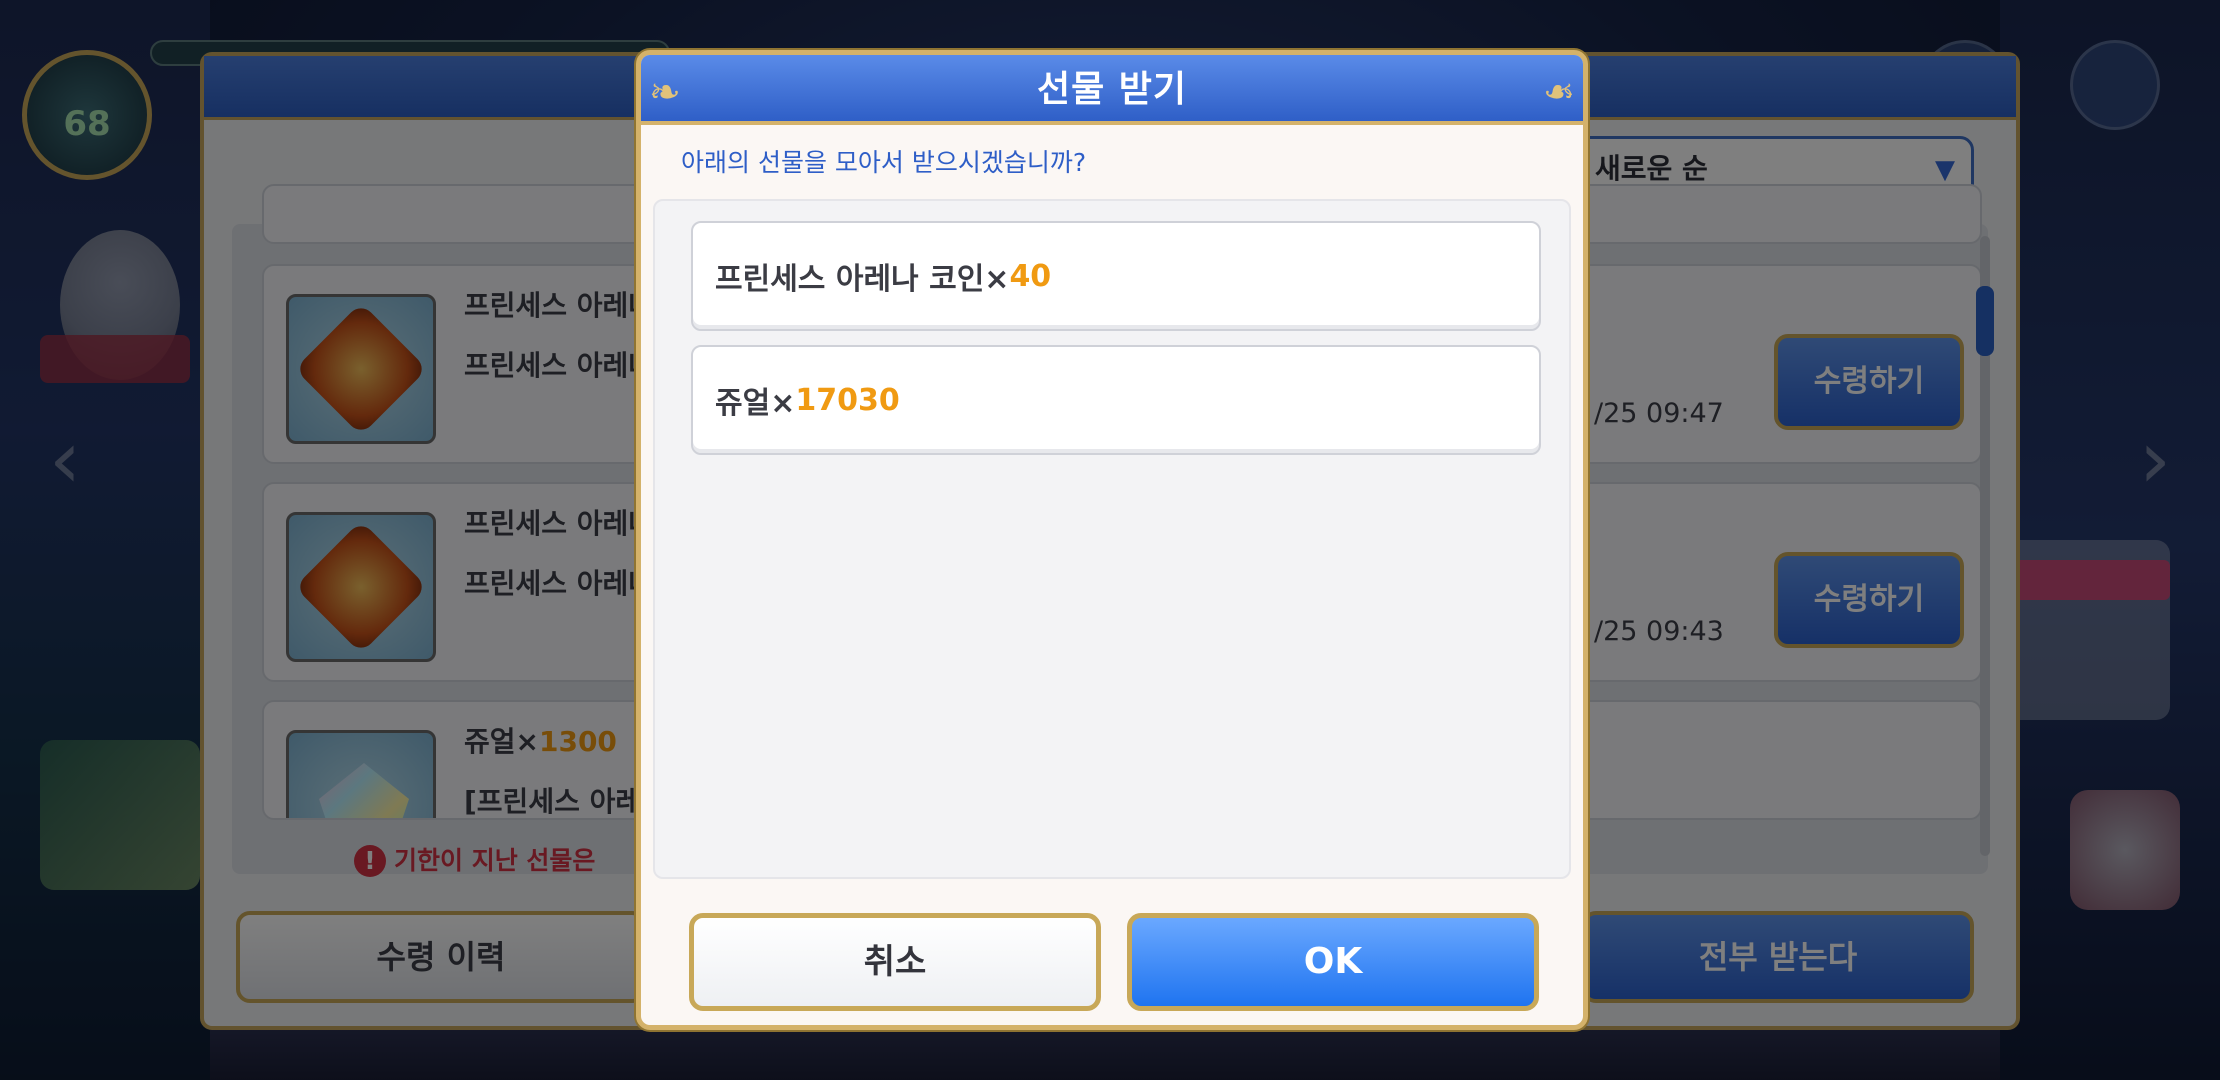 Image resolution: width=2220 pixels, height=1080 pixels. I want to click on gift-item-name: 쥬얼×, so click(755, 403).